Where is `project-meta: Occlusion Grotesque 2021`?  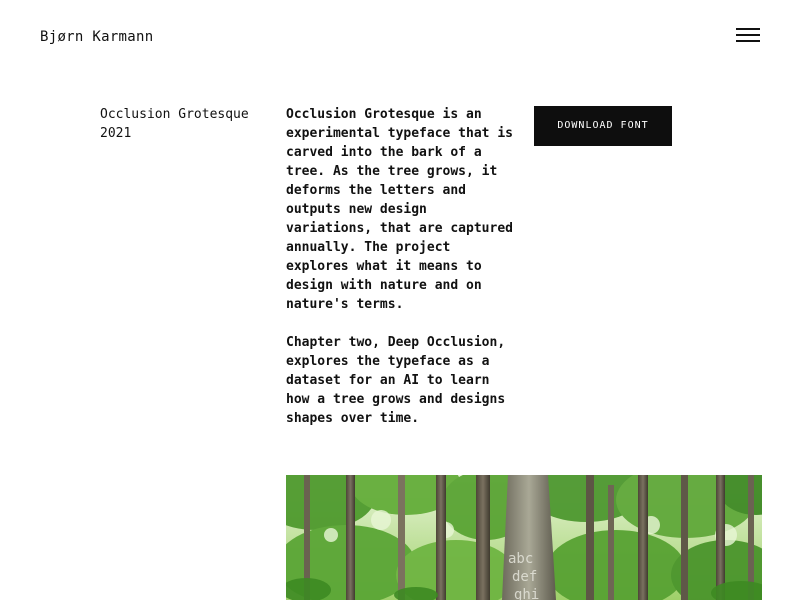
project-meta: Occlusion Grotesque 2021 is located at coordinates (185, 124).